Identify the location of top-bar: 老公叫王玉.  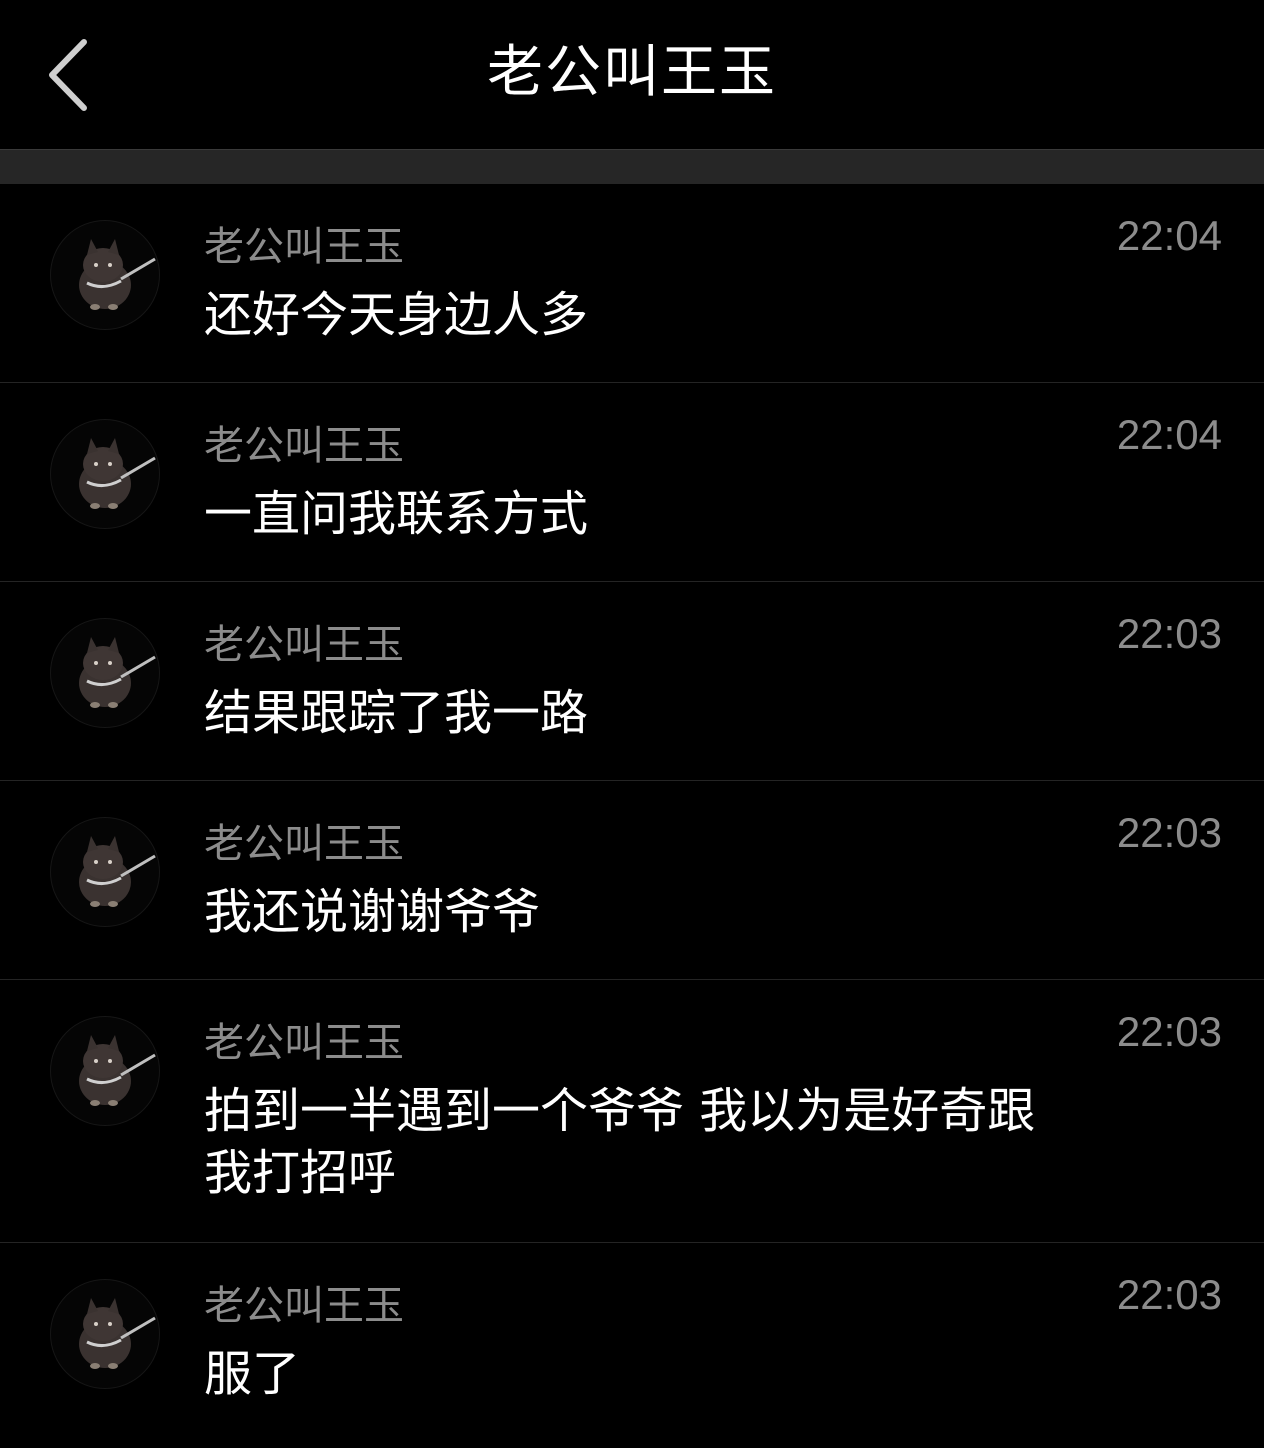
(632, 75).